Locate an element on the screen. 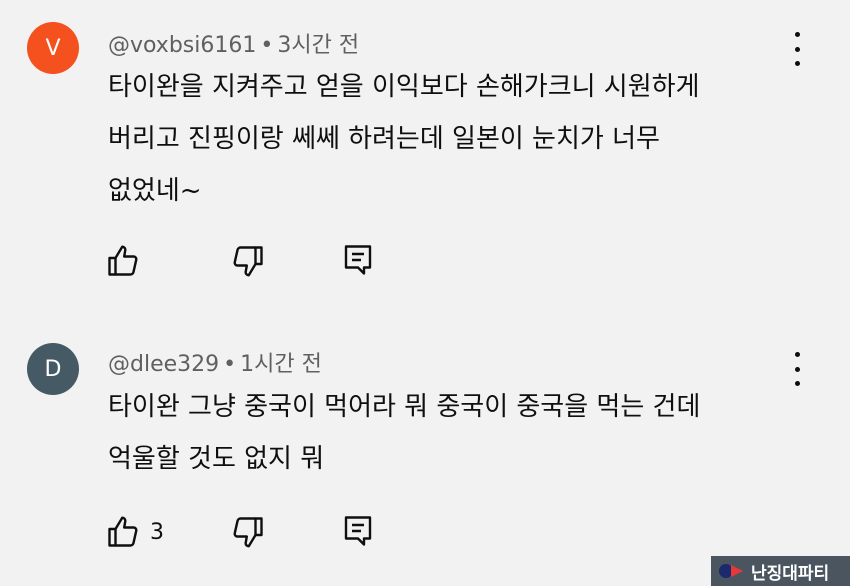 This screenshot has width=850, height=586. author-name: @voxbsi6161 is located at coordinates (182, 45).